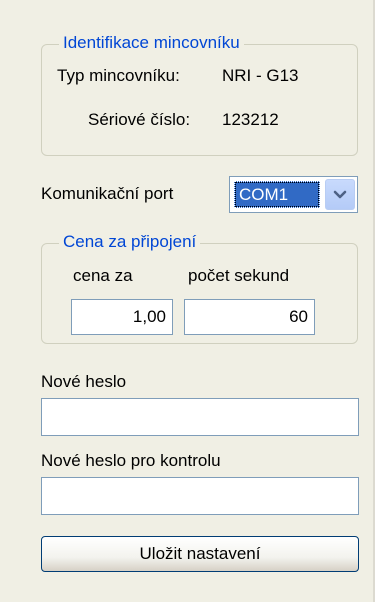 This screenshot has width=390, height=602. Describe the element at coordinates (200, 417) in the screenshot. I see `new-password-input` at that location.